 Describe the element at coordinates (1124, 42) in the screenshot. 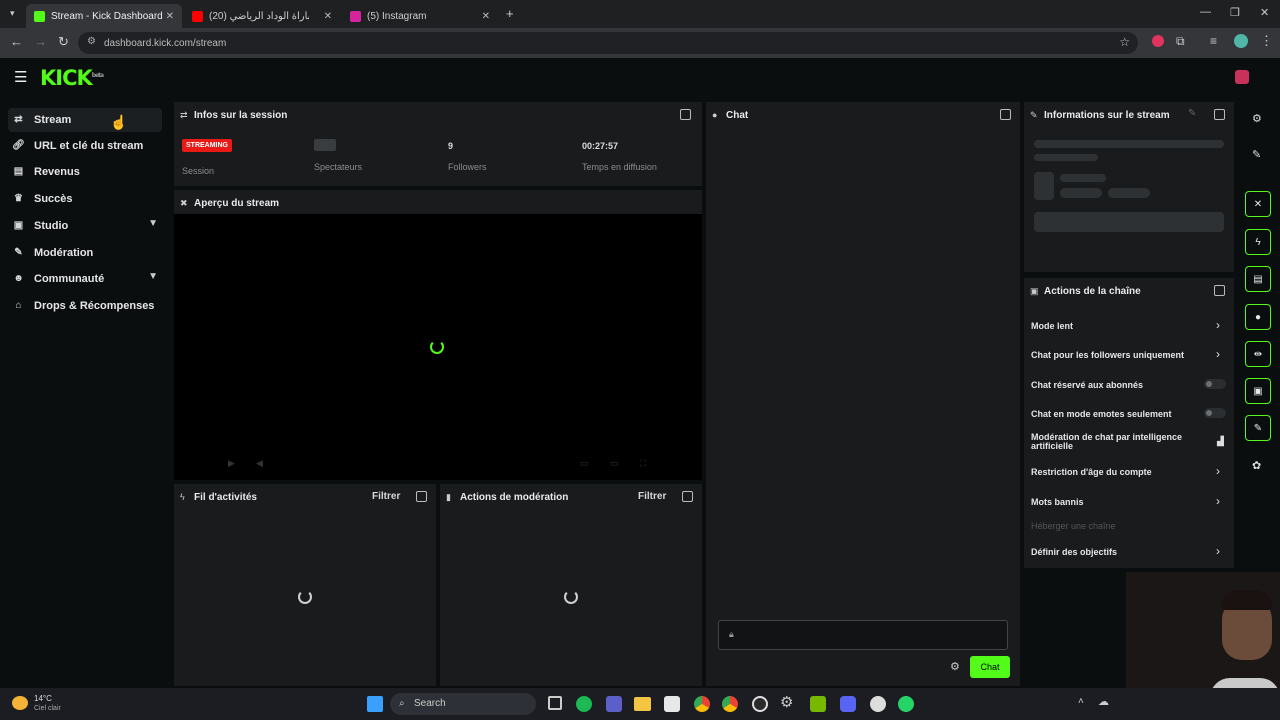

I see `bookmark-star-icon: ☆` at that location.